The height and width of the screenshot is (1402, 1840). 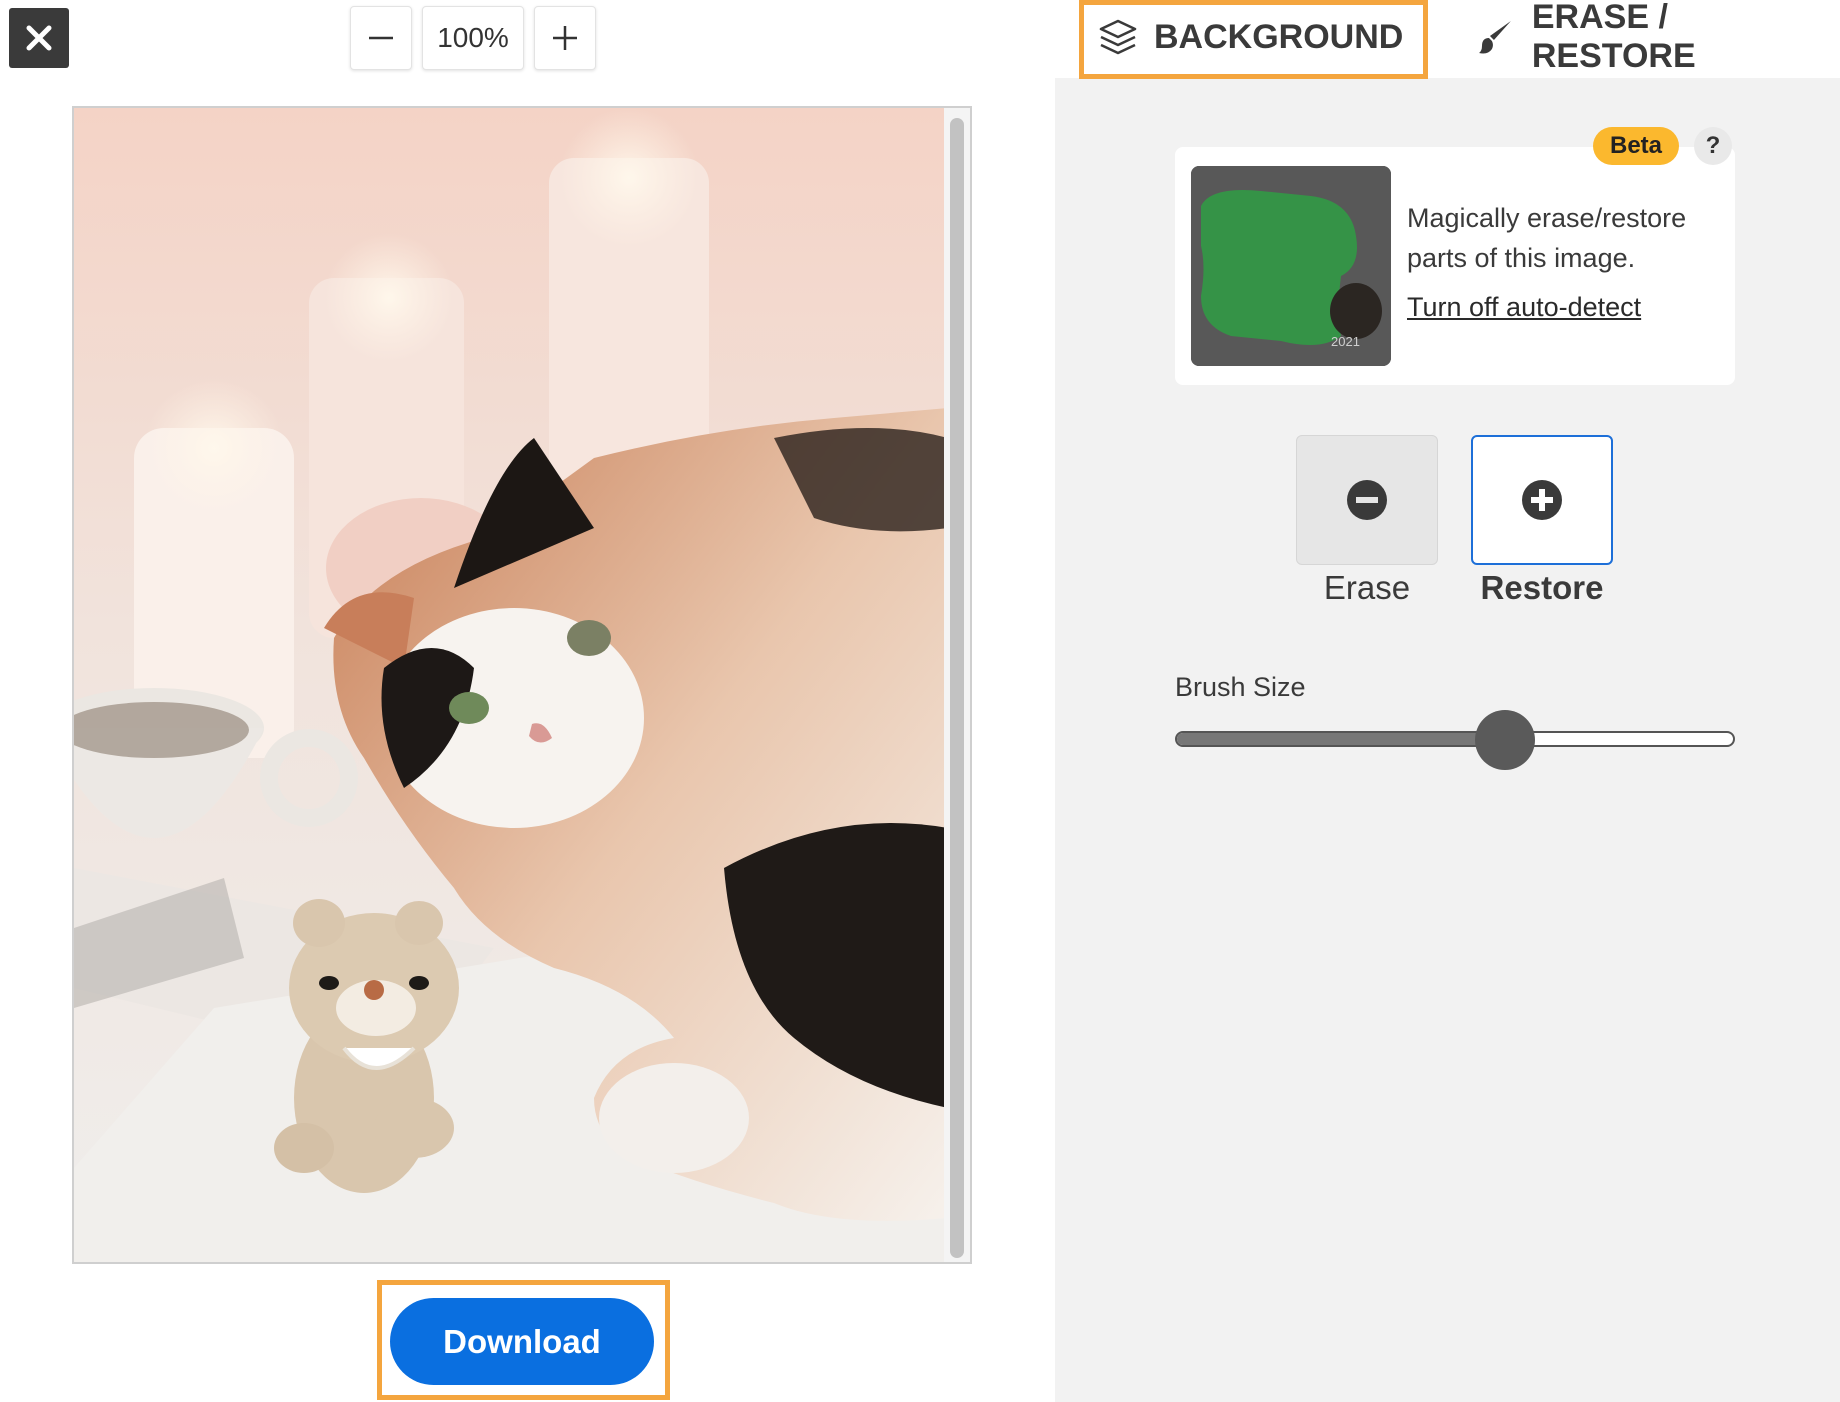 I want to click on close-icon, so click(x=39, y=38).